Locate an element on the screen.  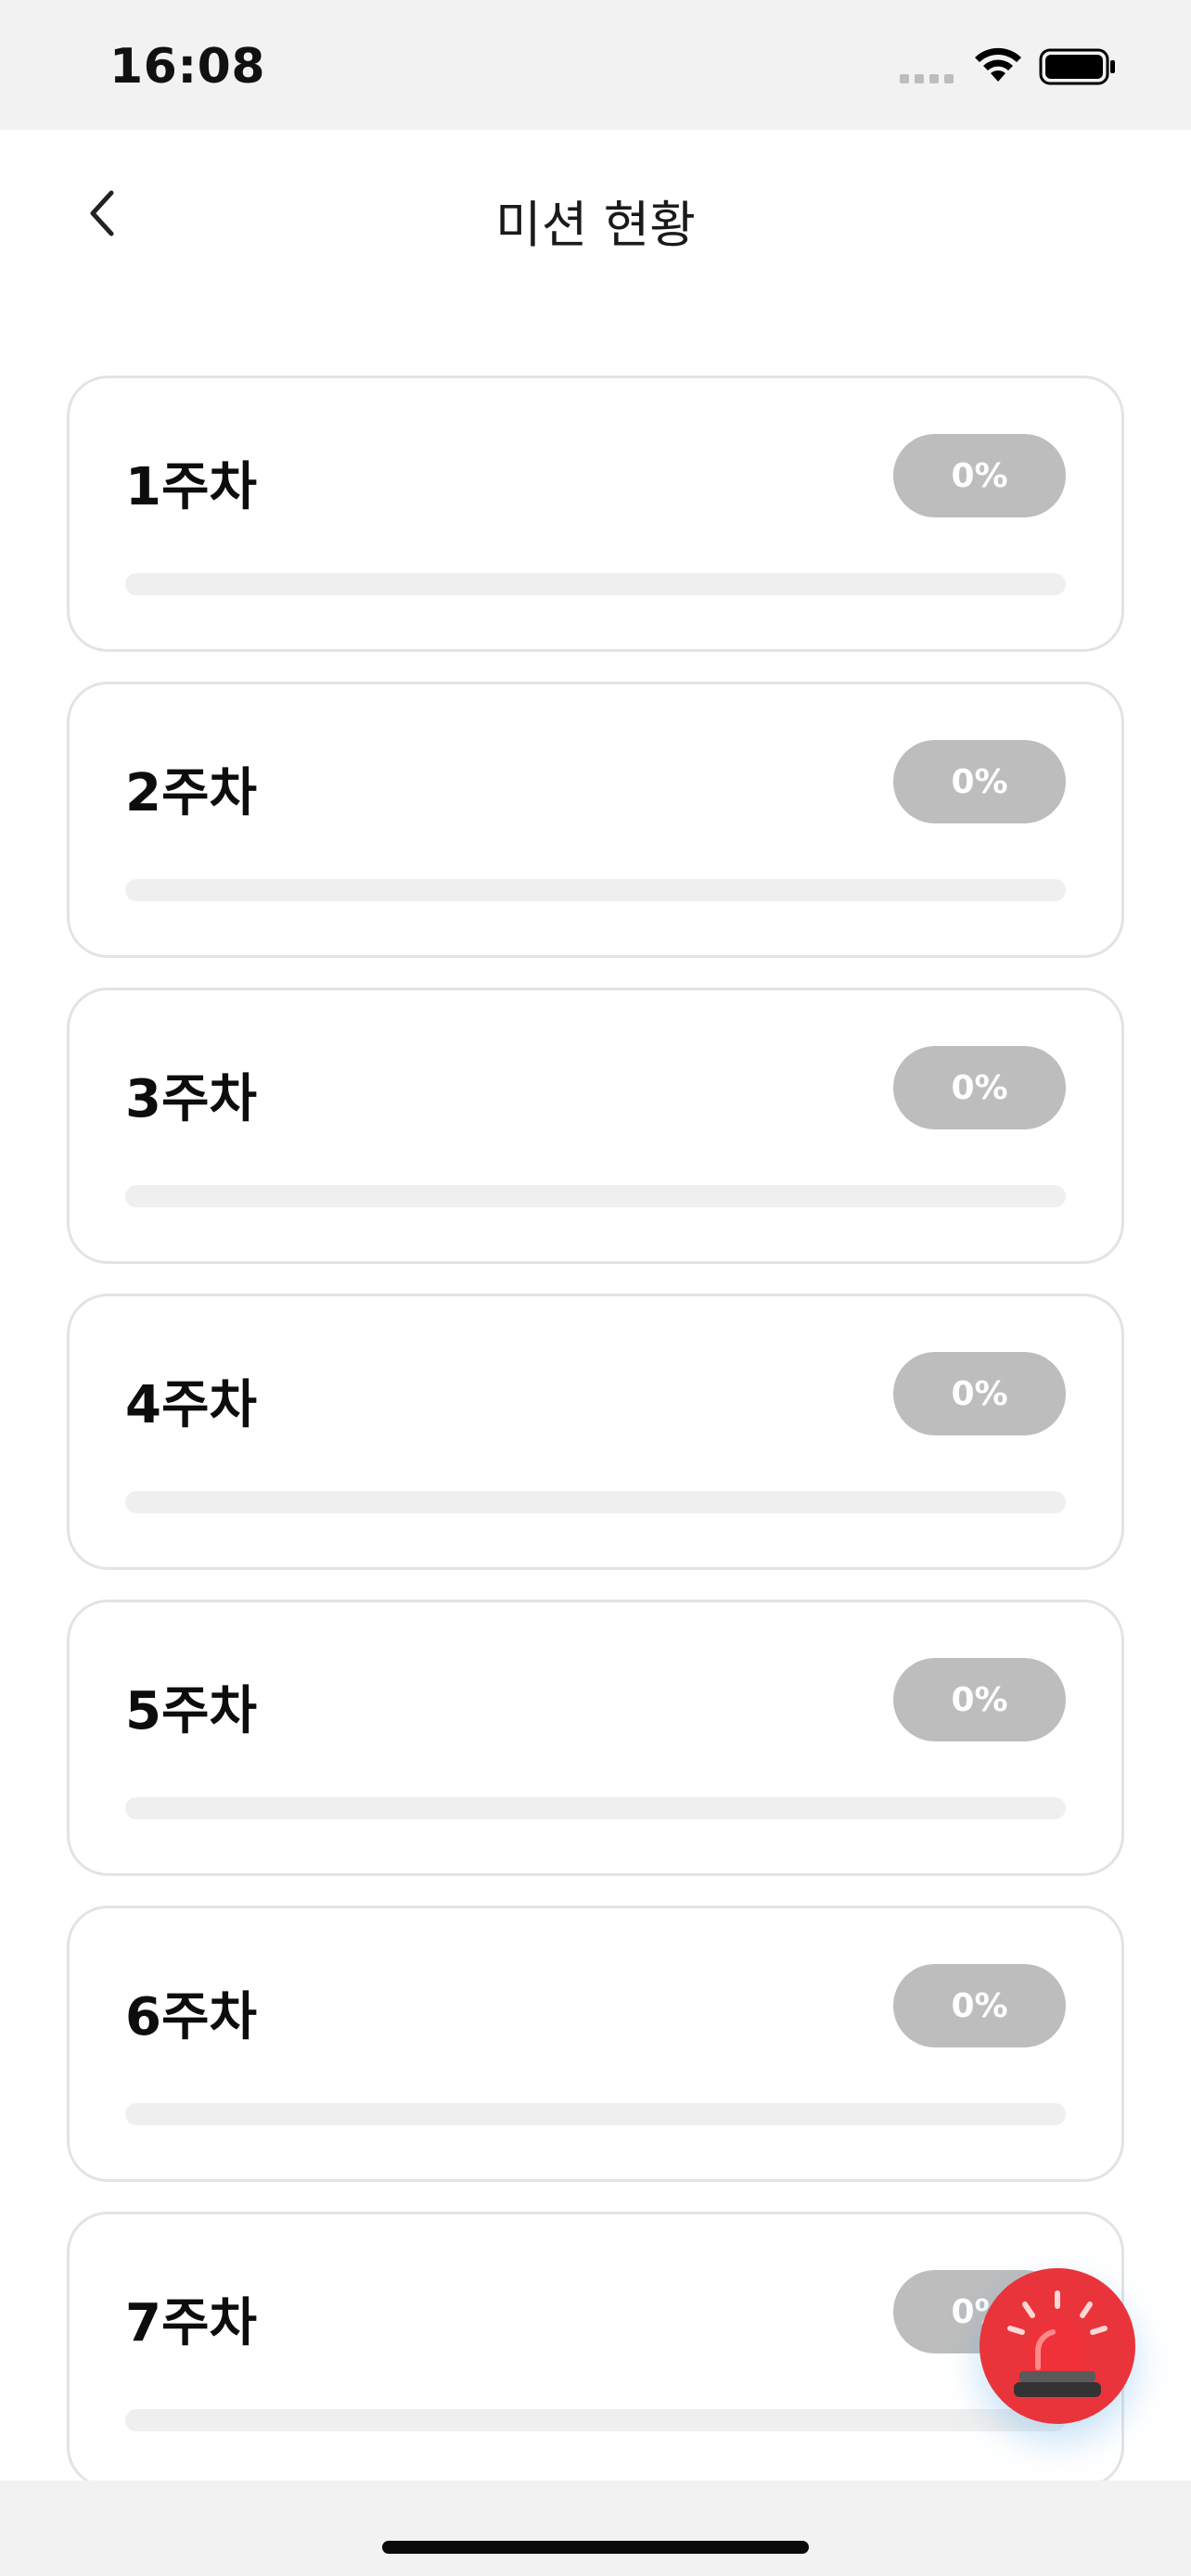
week-card: 7주차 0% is located at coordinates (595, 2346).